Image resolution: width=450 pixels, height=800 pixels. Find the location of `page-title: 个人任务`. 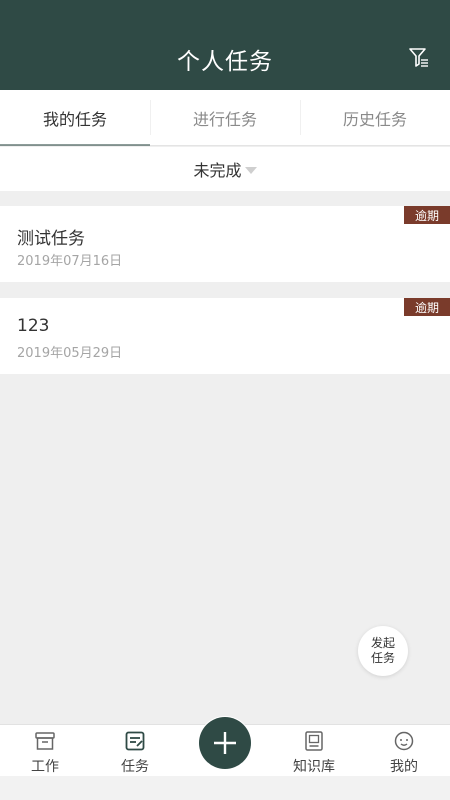

page-title: 个人任务 is located at coordinates (225, 62).